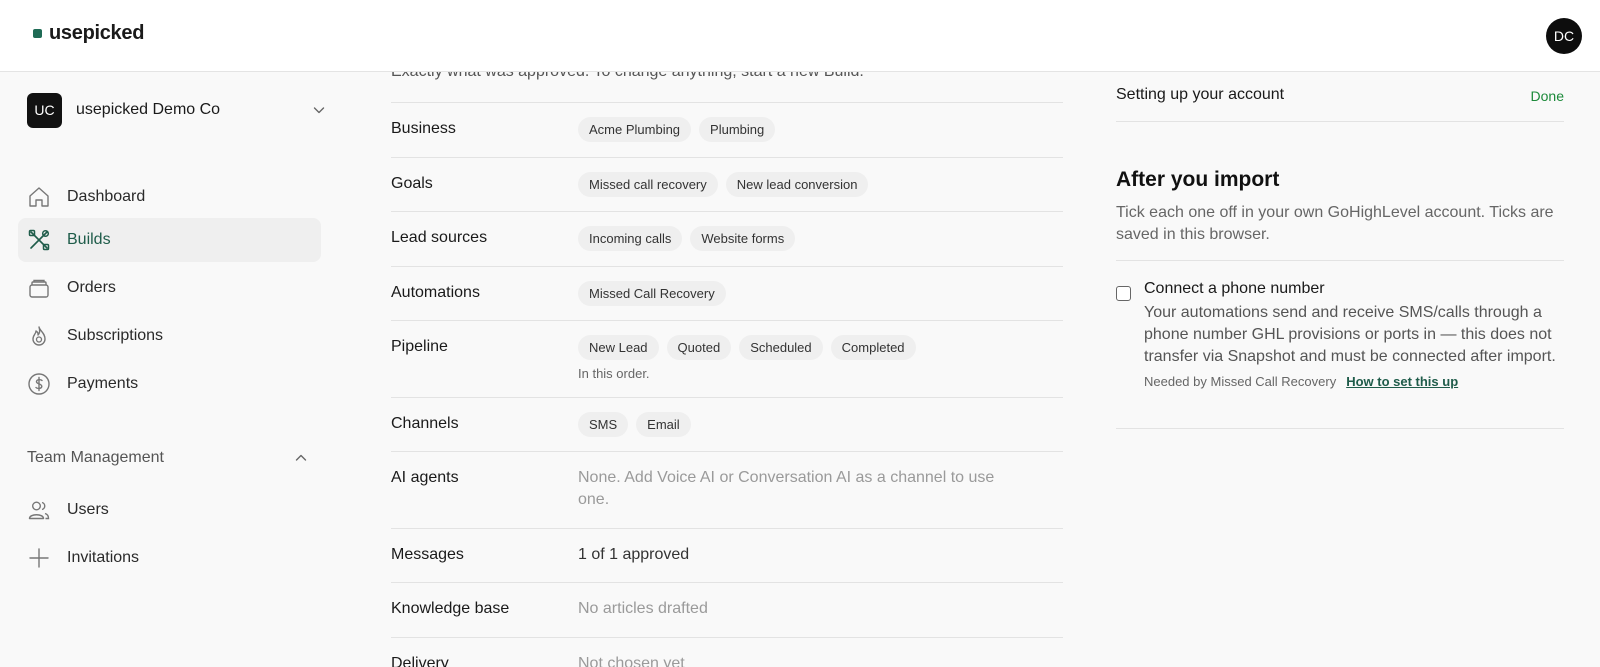  Describe the element at coordinates (723, 184) in the screenshot. I see `chip-group: Missed call recovery New lead conversion` at that location.